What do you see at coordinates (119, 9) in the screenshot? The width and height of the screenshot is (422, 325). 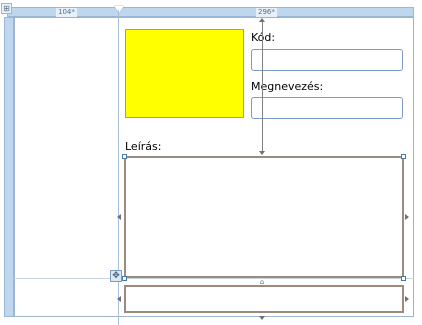 I see `column-splitter-marker-icon` at bounding box center [119, 9].